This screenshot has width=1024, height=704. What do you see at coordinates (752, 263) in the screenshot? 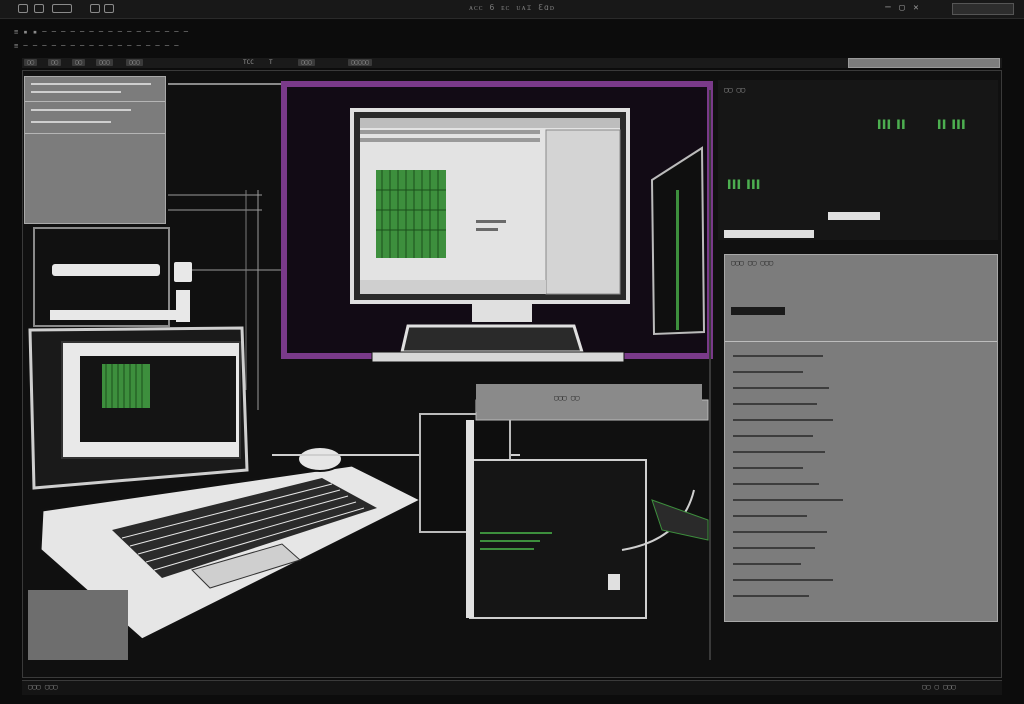
I see `list-header: ▢▢▢ ▢▢ ▢▢▢` at bounding box center [752, 263].